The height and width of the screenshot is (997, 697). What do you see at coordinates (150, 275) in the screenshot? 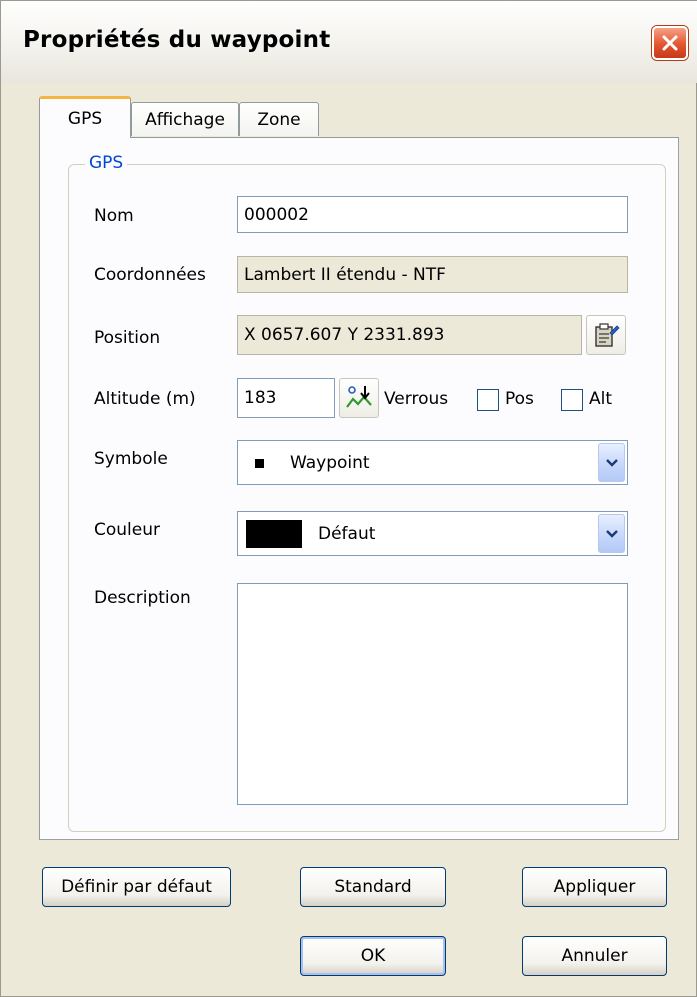
I see `coordonnees-label: Coordonnées` at bounding box center [150, 275].